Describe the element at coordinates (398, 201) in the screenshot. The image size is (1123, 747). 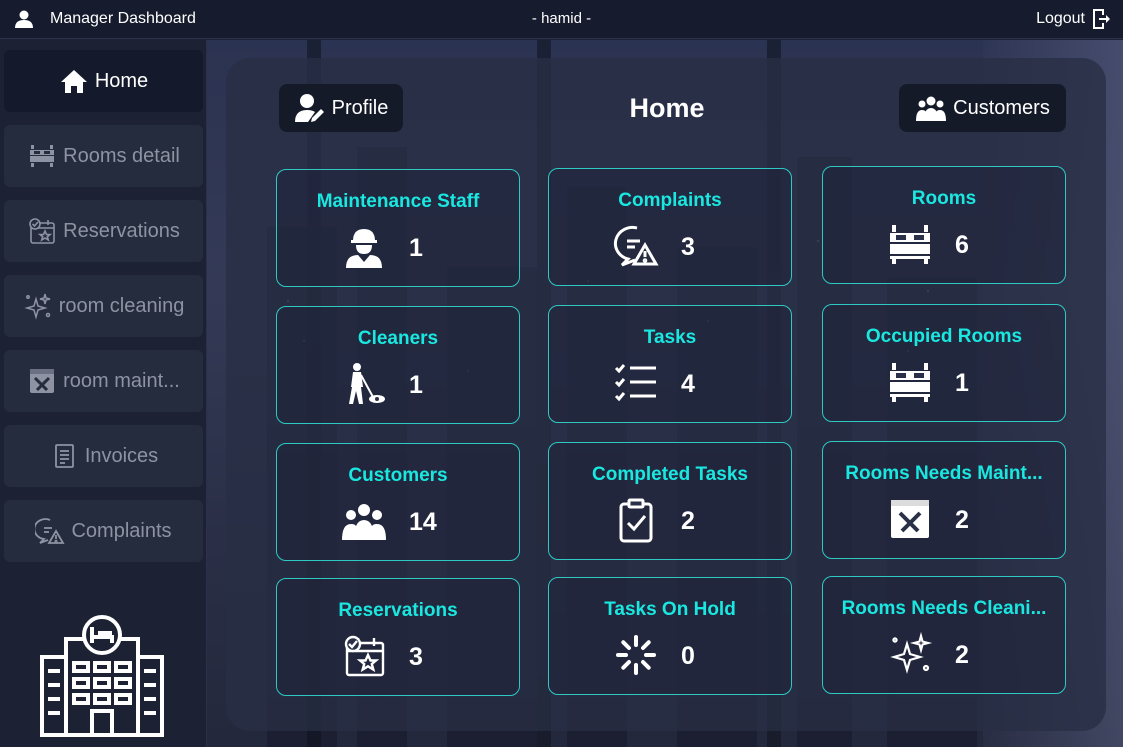
I see `card-title: Maintenance Staff` at that location.